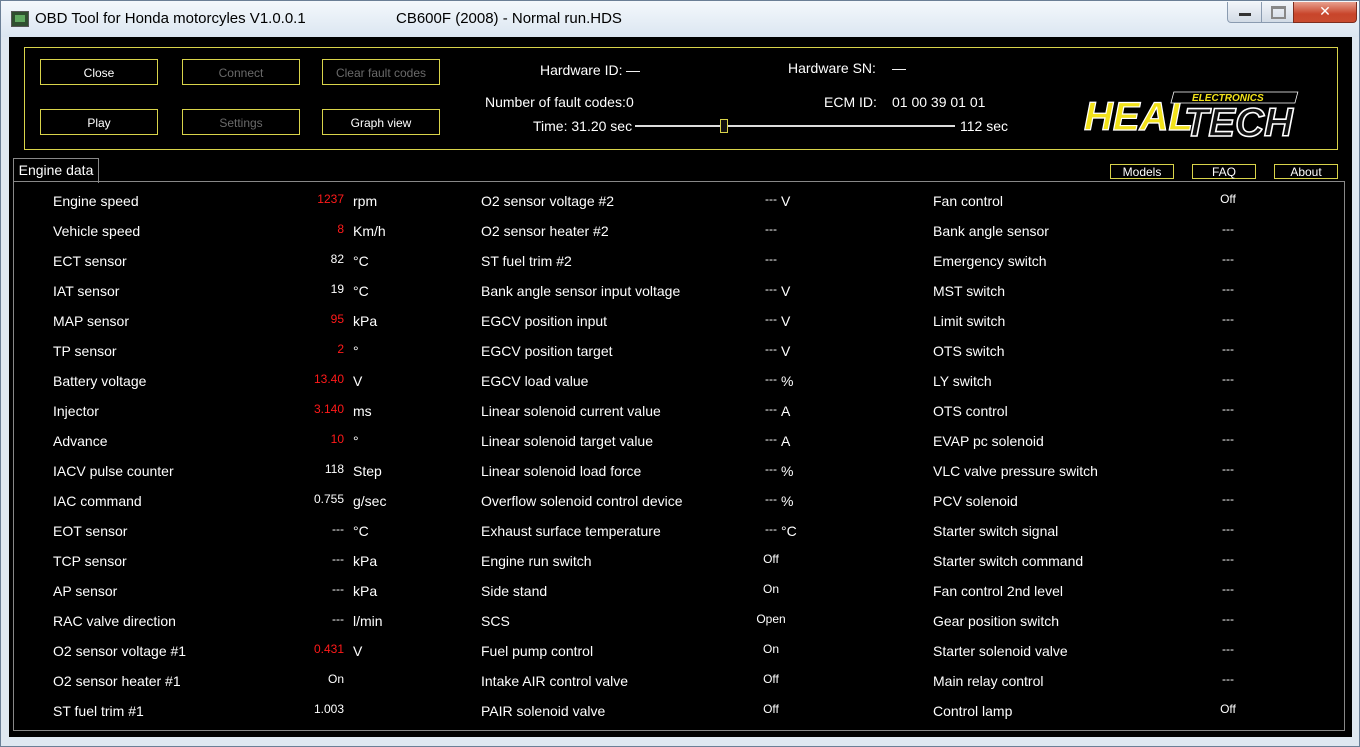 Image resolution: width=1360 pixels, height=747 pixels. I want to click on data-row: Fan control Off, so click(1133, 200).